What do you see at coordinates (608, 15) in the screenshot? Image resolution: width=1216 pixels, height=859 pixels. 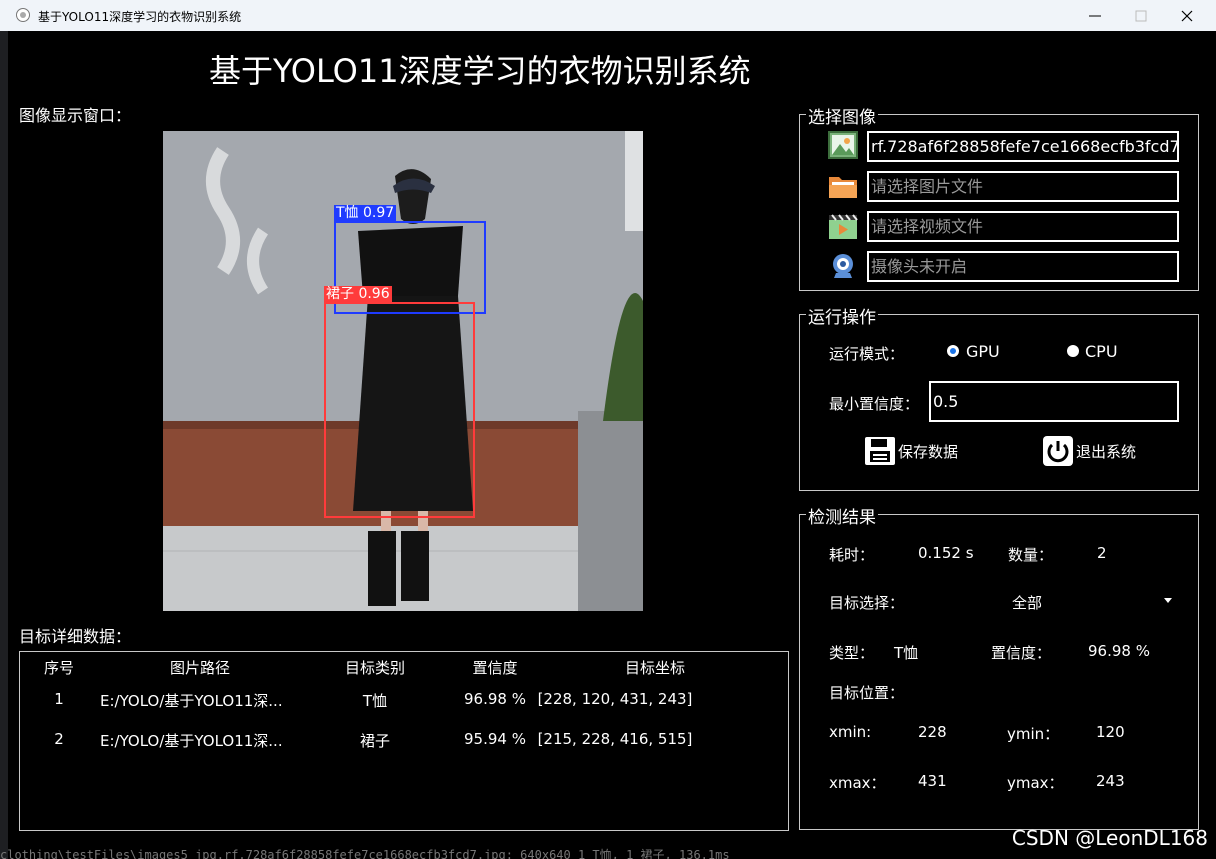 I see `window-title-bar: 基于YOLO11深度学习的衣物识别系统` at bounding box center [608, 15].